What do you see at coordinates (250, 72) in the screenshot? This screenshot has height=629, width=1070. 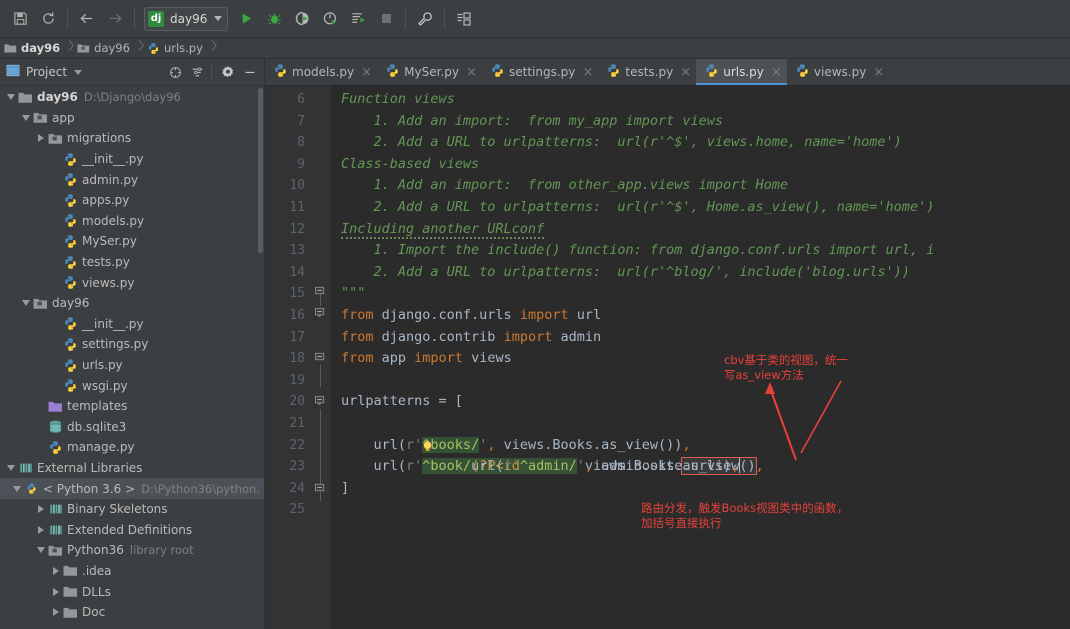 I see `hide-icon` at bounding box center [250, 72].